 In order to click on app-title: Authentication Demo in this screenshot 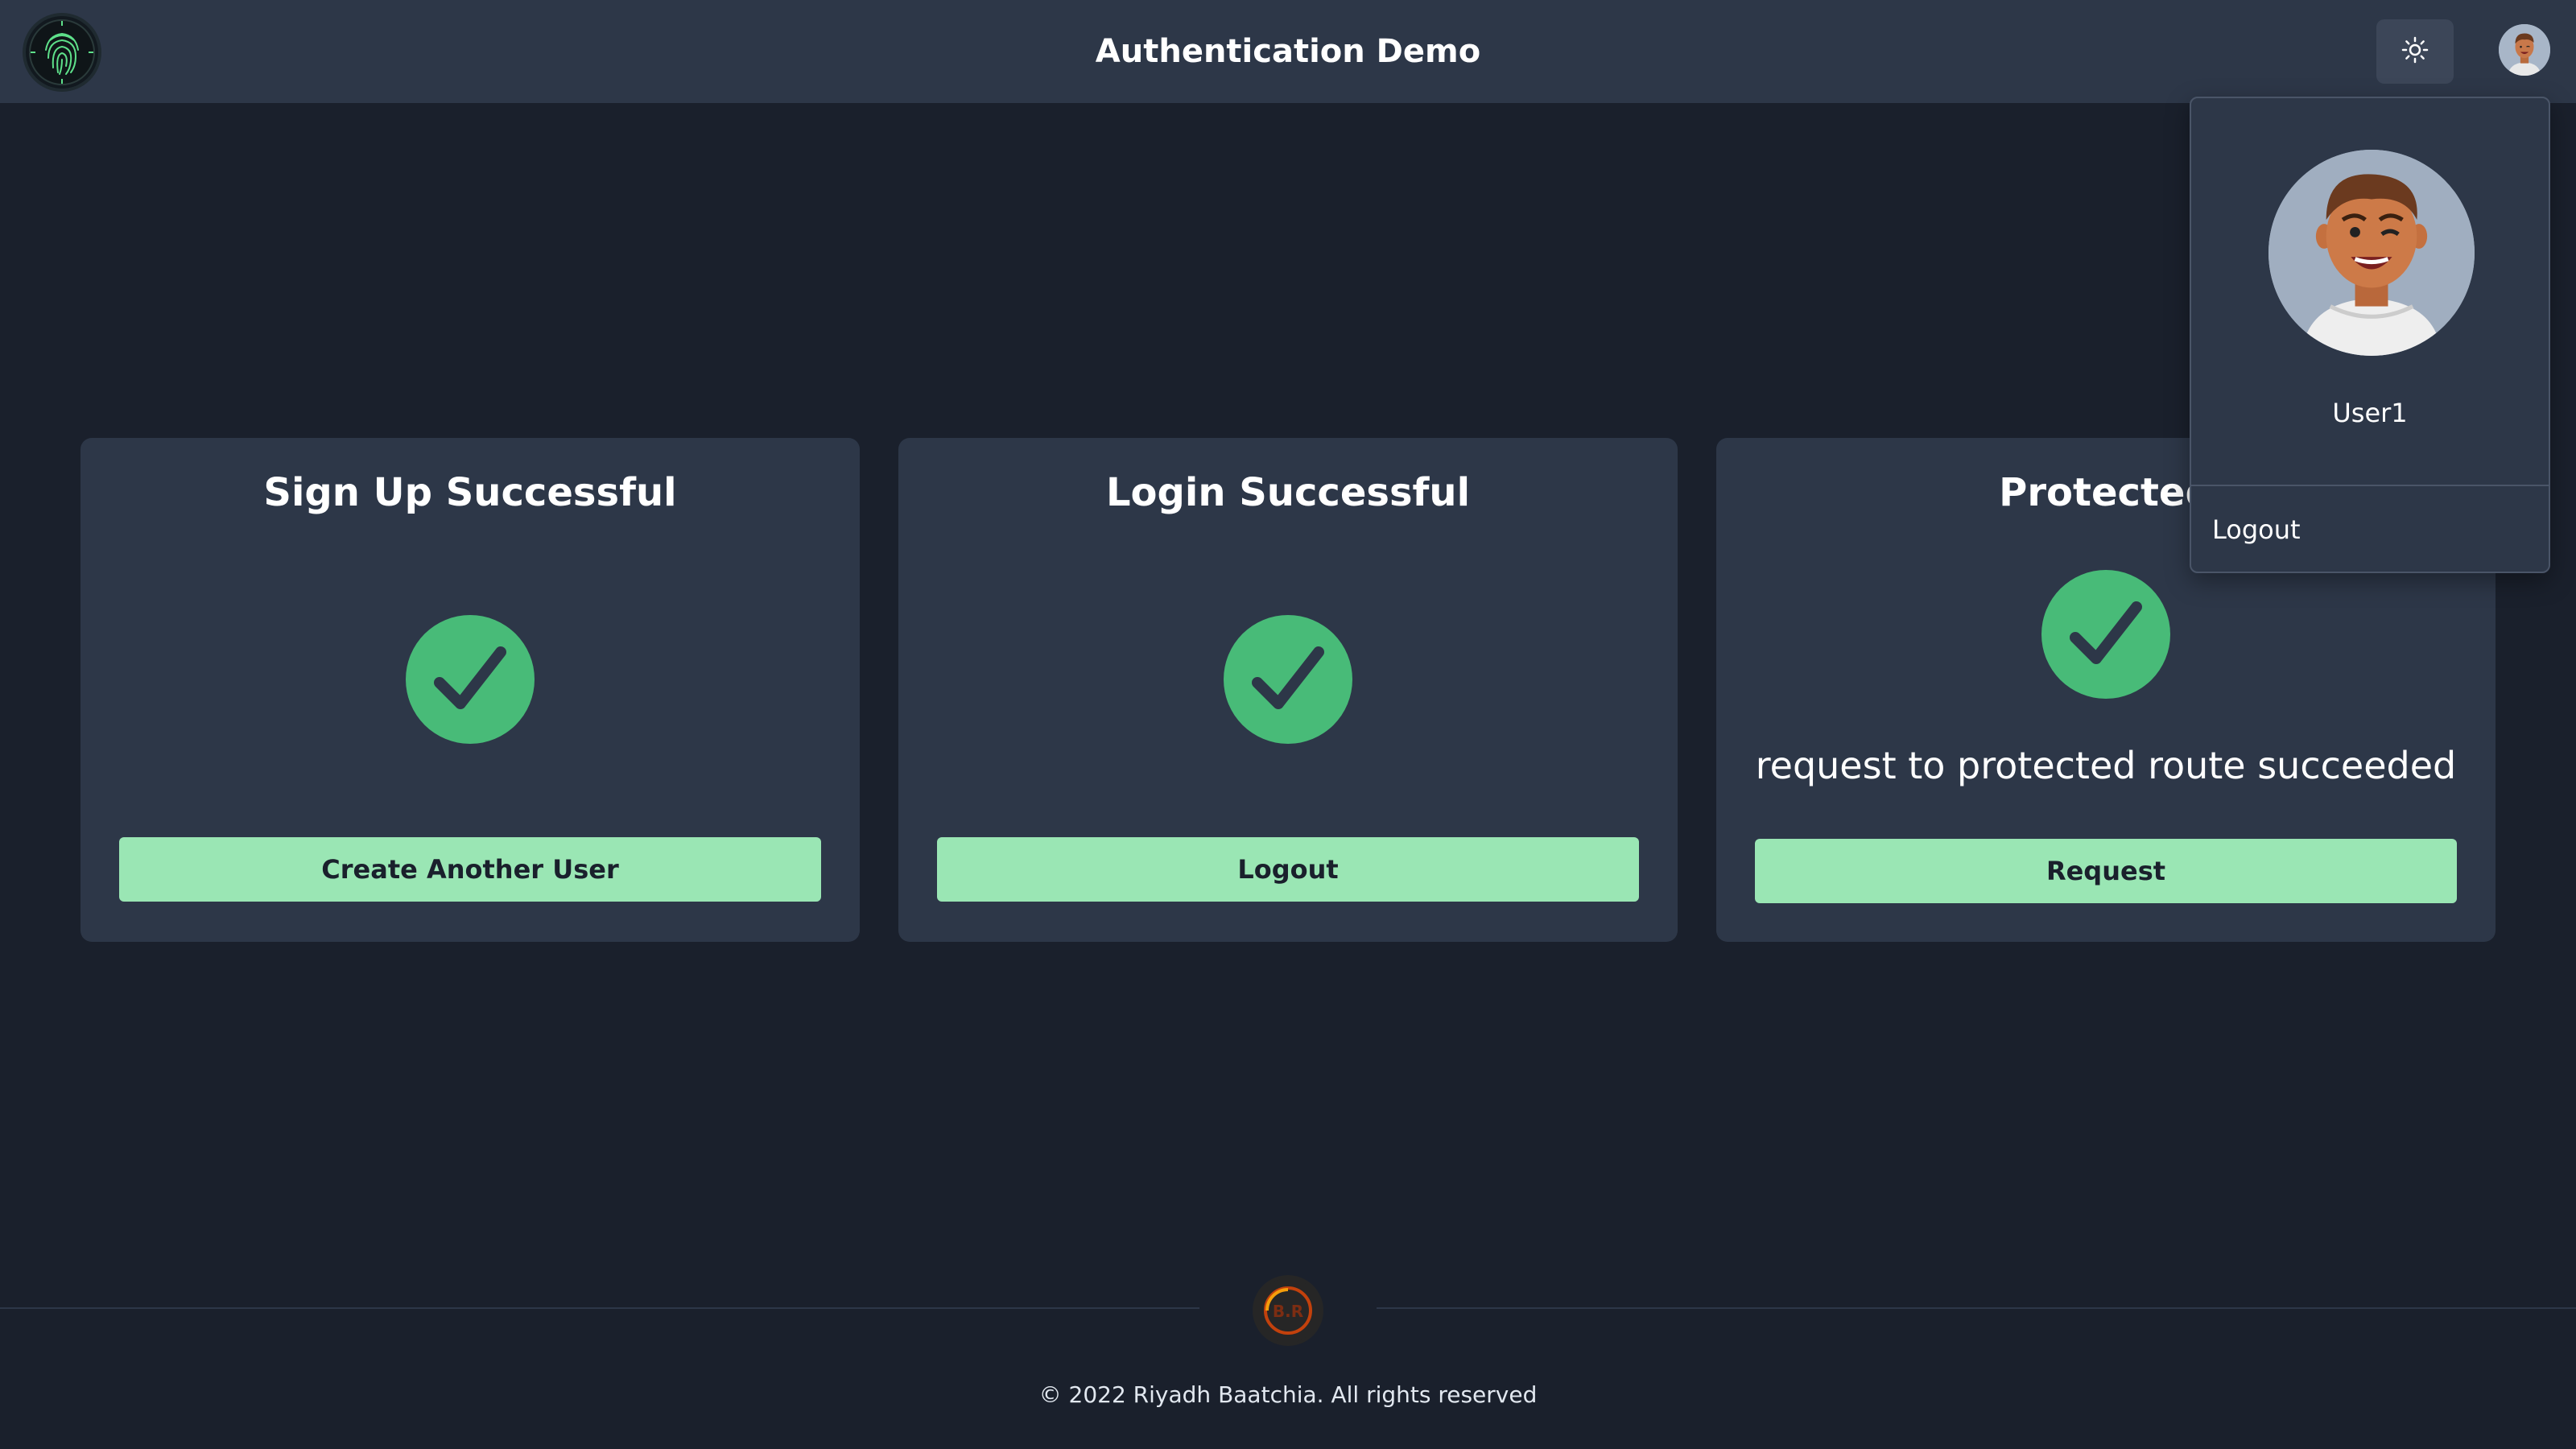, I will do `click(1288, 51)`.